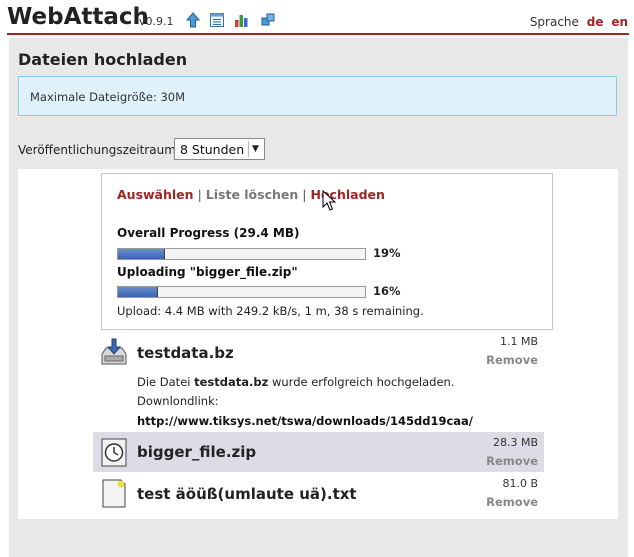  Describe the element at coordinates (193, 20) in the screenshot. I see `upload-arrow-icon` at that location.